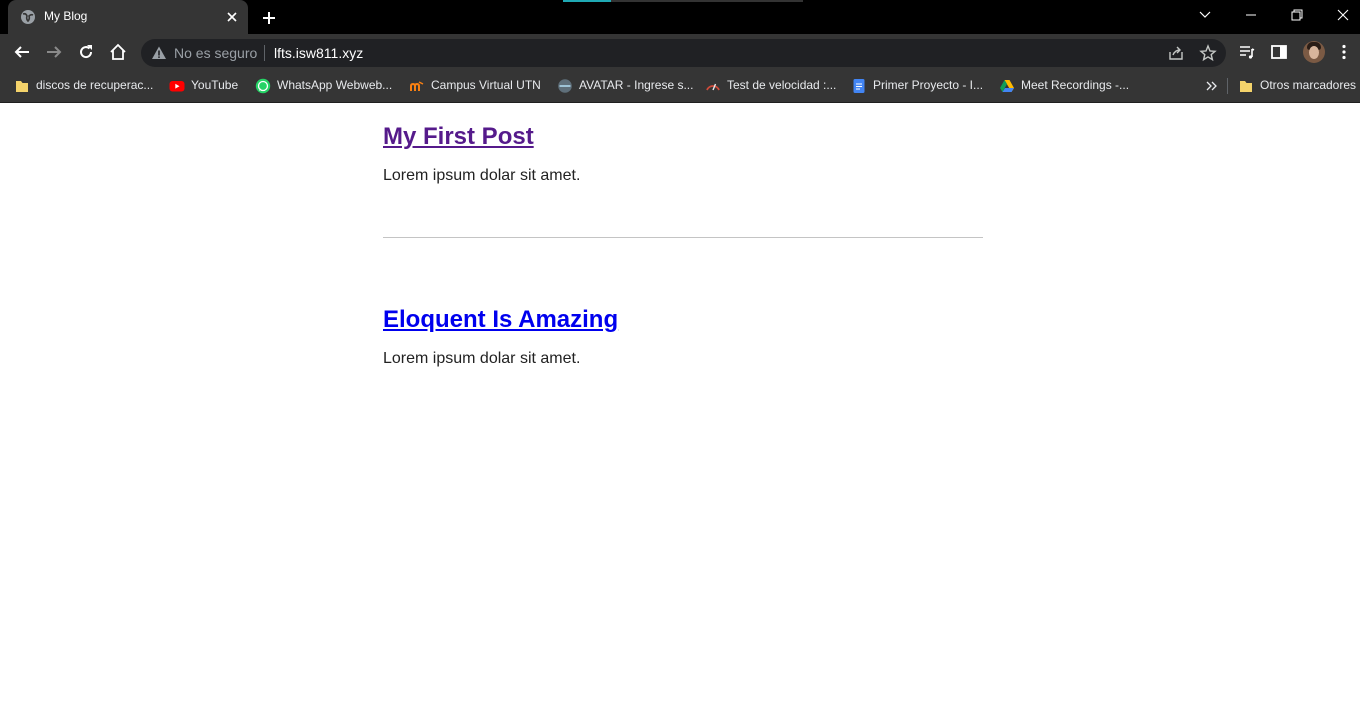 Image resolution: width=1360 pixels, height=728 pixels. Describe the element at coordinates (159, 53) in the screenshot. I see `warning-icon` at that location.